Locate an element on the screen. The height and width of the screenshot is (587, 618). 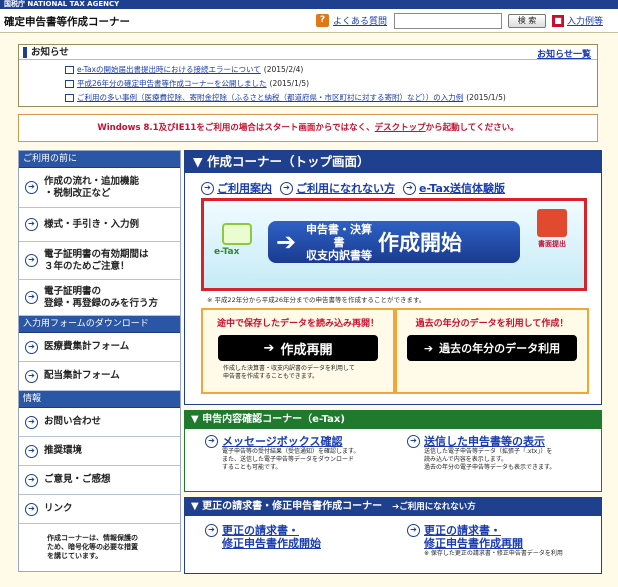
agency-bar: 国税庁 NATIONAL TAX AGENCY is located at coordinates (309, 4).